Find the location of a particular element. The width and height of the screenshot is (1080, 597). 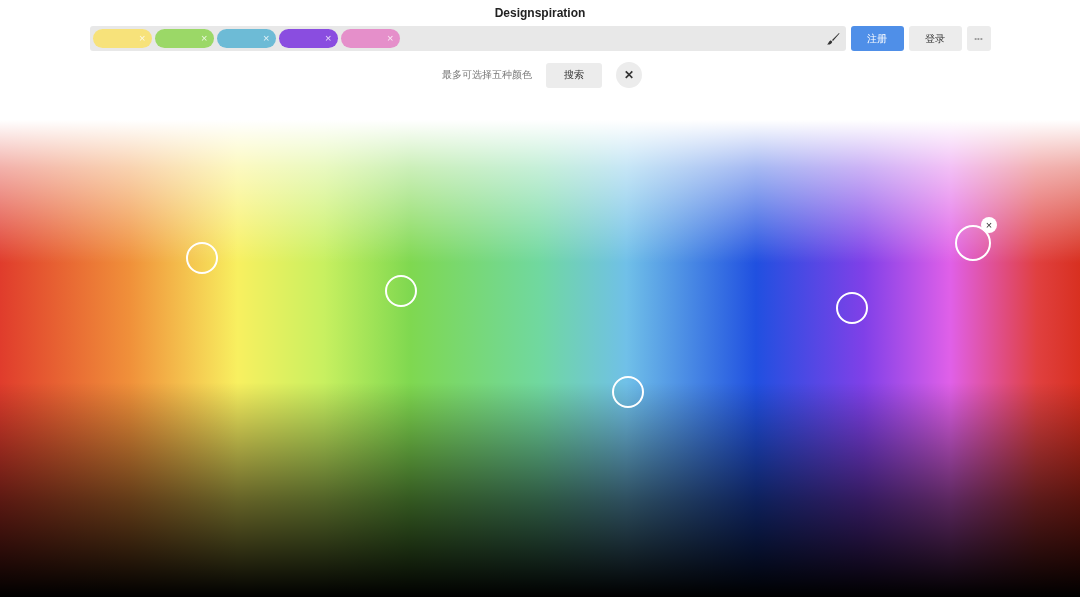

clear-button: ✕ is located at coordinates (629, 75).